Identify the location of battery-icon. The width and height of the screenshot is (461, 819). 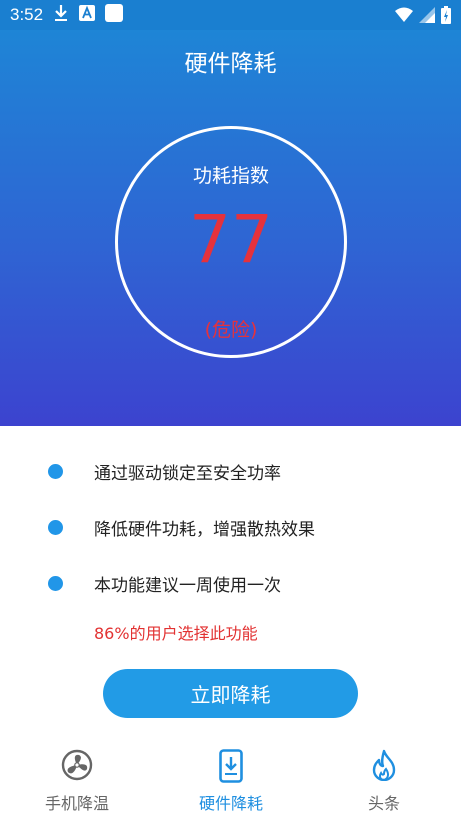
(446, 17).